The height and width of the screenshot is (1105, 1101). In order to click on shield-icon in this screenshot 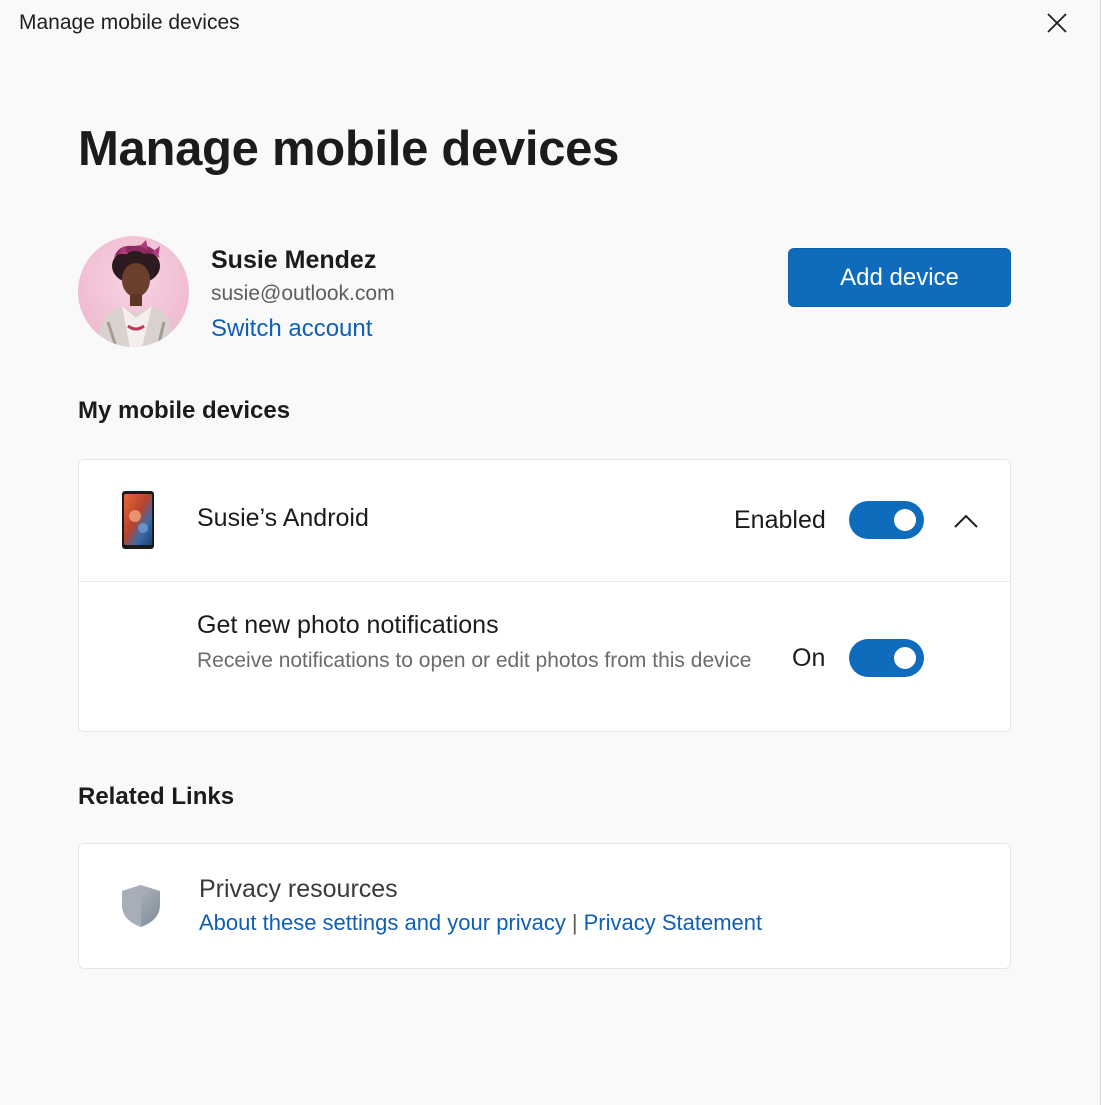, I will do `click(141, 906)`.